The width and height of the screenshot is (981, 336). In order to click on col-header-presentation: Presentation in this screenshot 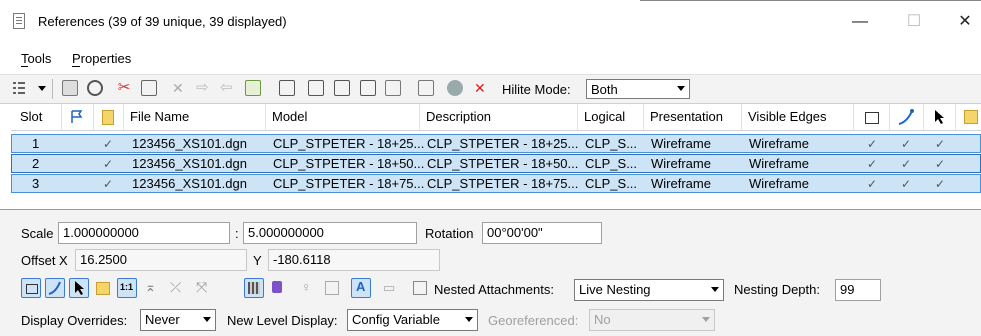, I will do `click(693, 117)`.